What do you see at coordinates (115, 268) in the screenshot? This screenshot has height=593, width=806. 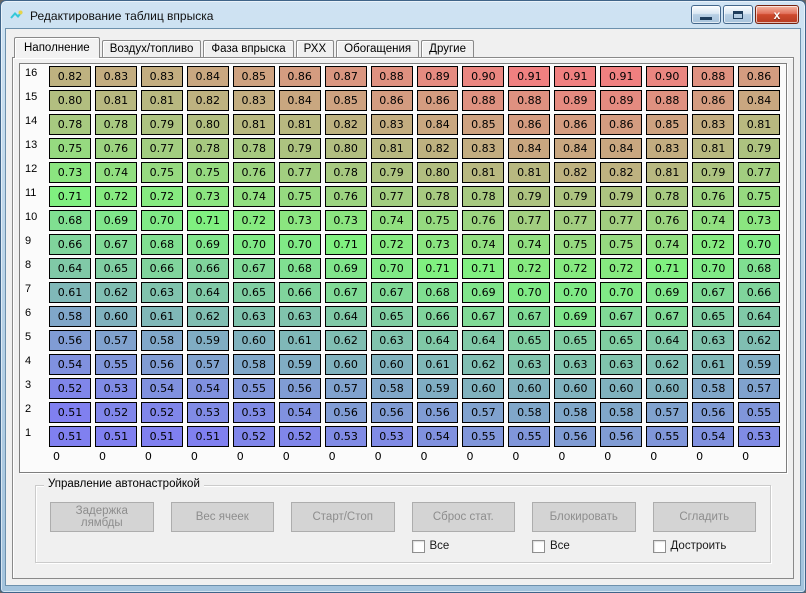 I see `grid-cell: 0.65` at bounding box center [115, 268].